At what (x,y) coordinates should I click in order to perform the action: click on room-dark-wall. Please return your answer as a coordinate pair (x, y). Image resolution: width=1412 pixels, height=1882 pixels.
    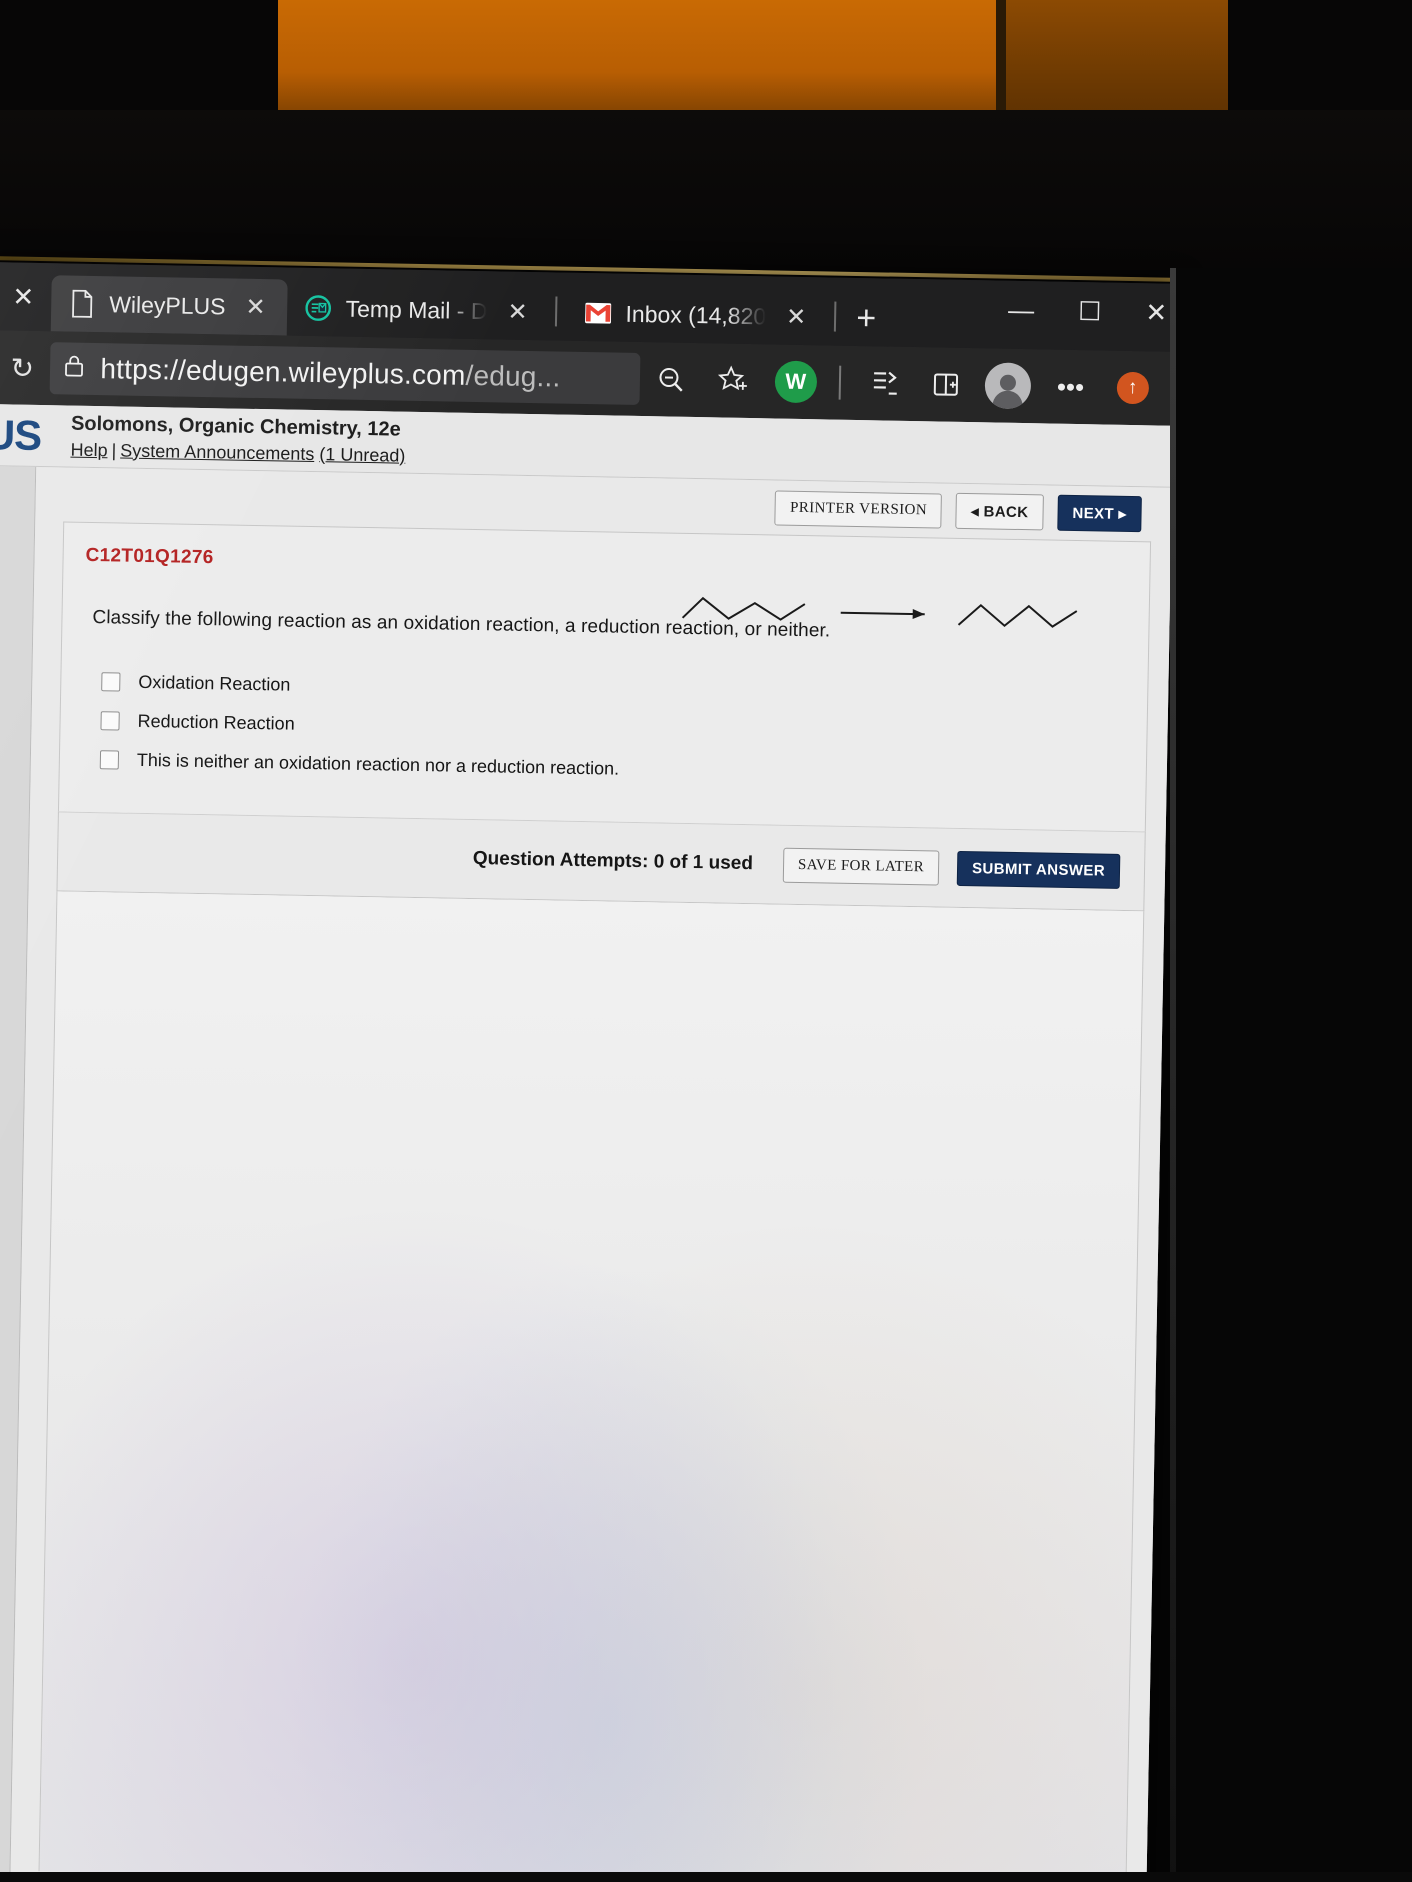
    Looking at the image, I should click on (706, 190).